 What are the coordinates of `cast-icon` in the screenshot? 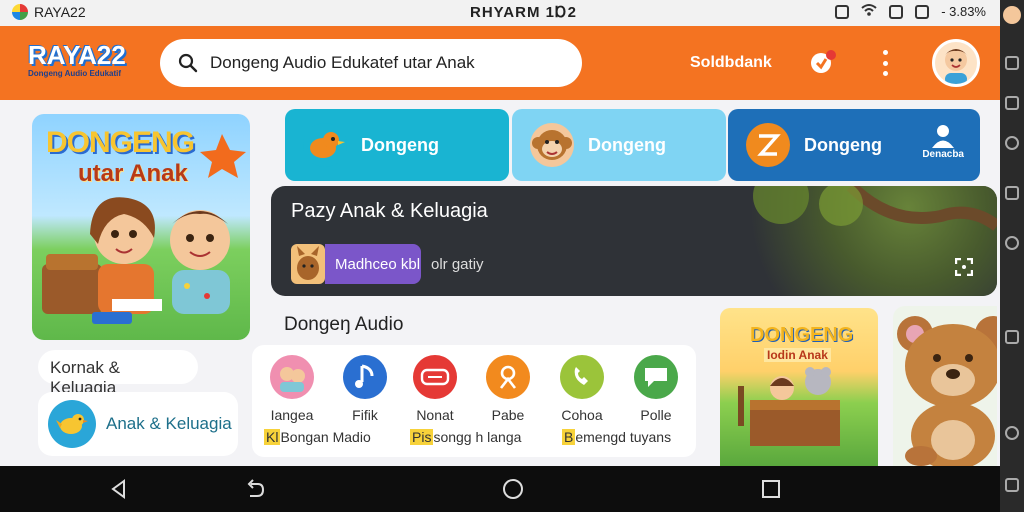 It's located at (842, 11).